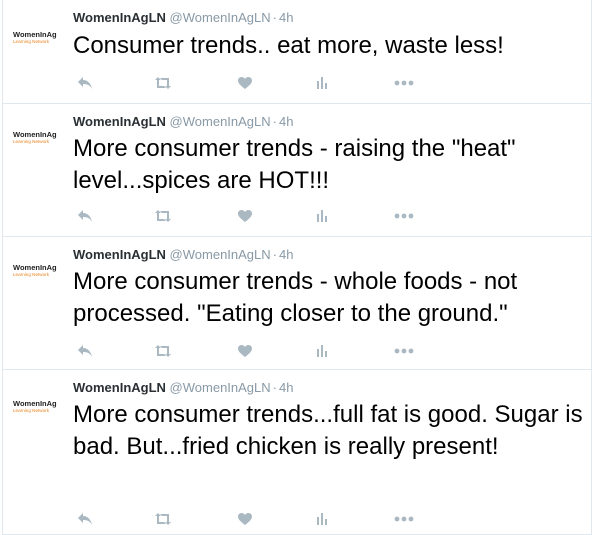 The width and height of the screenshot is (594, 535). What do you see at coordinates (288, 45) in the screenshot?
I see `tweet-text: Consumer trends.. eat more, waste less!` at bounding box center [288, 45].